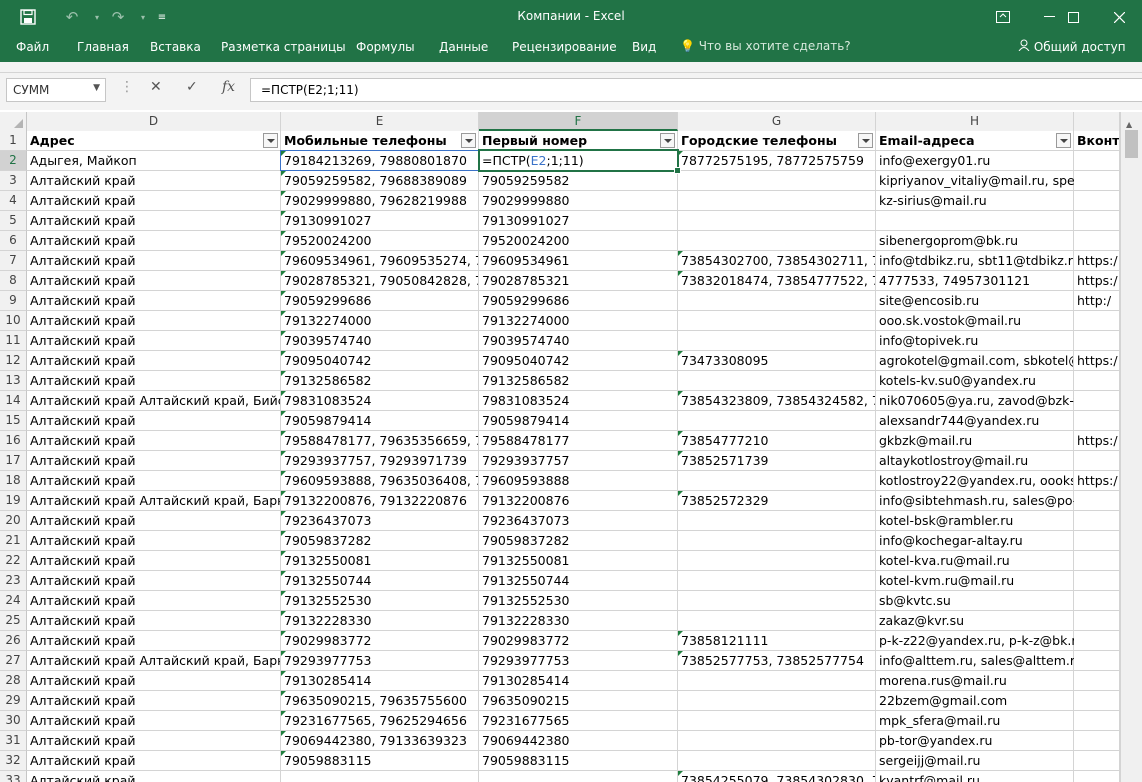 The image size is (1142, 782). Describe the element at coordinates (13, 521) in the screenshot. I see `row-number: 20` at that location.